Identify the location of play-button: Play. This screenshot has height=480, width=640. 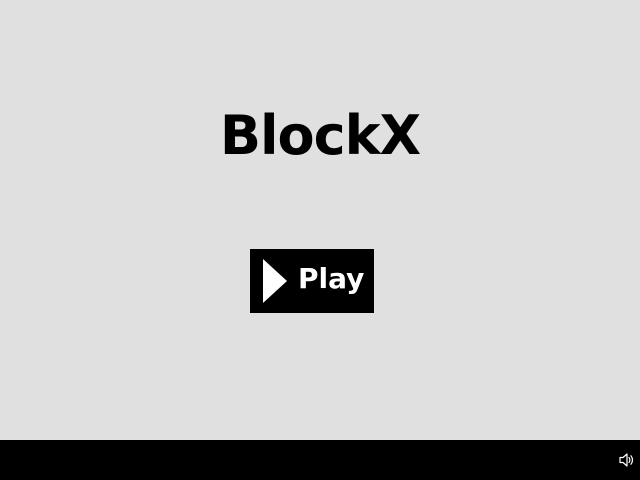
(312, 281).